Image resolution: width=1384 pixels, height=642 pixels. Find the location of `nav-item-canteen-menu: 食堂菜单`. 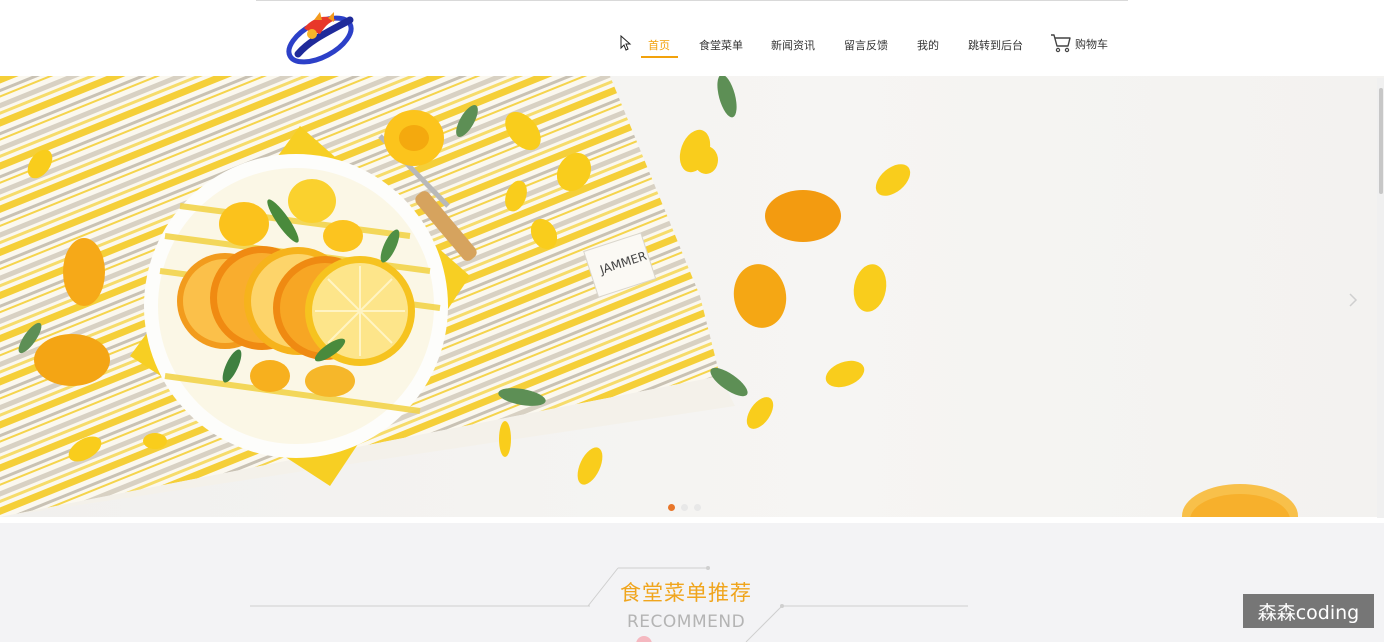

nav-item-canteen-menu: 食堂菜单 is located at coordinates (721, 45).